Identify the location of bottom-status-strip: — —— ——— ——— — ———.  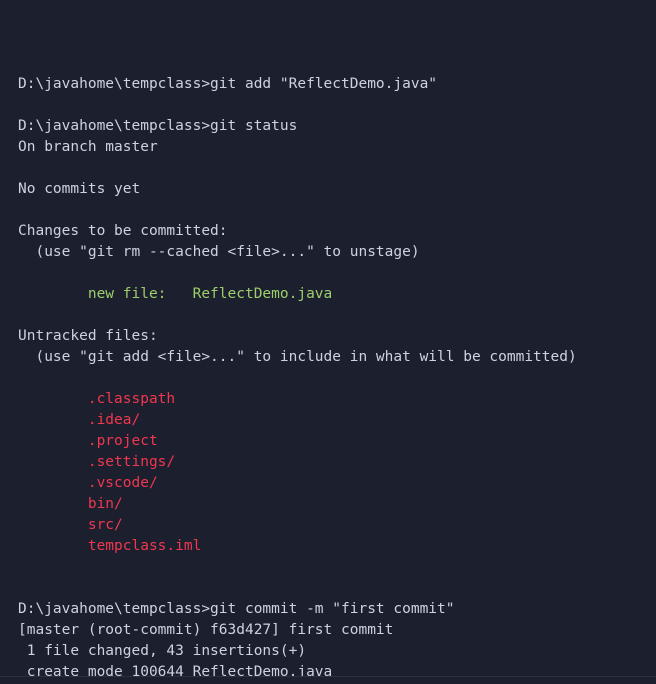
(328, 680).